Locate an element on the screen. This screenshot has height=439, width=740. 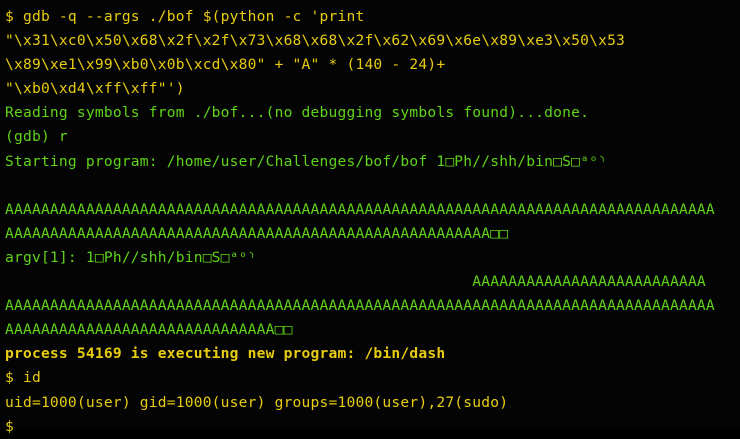
output-blank-line is located at coordinates (372, 186).